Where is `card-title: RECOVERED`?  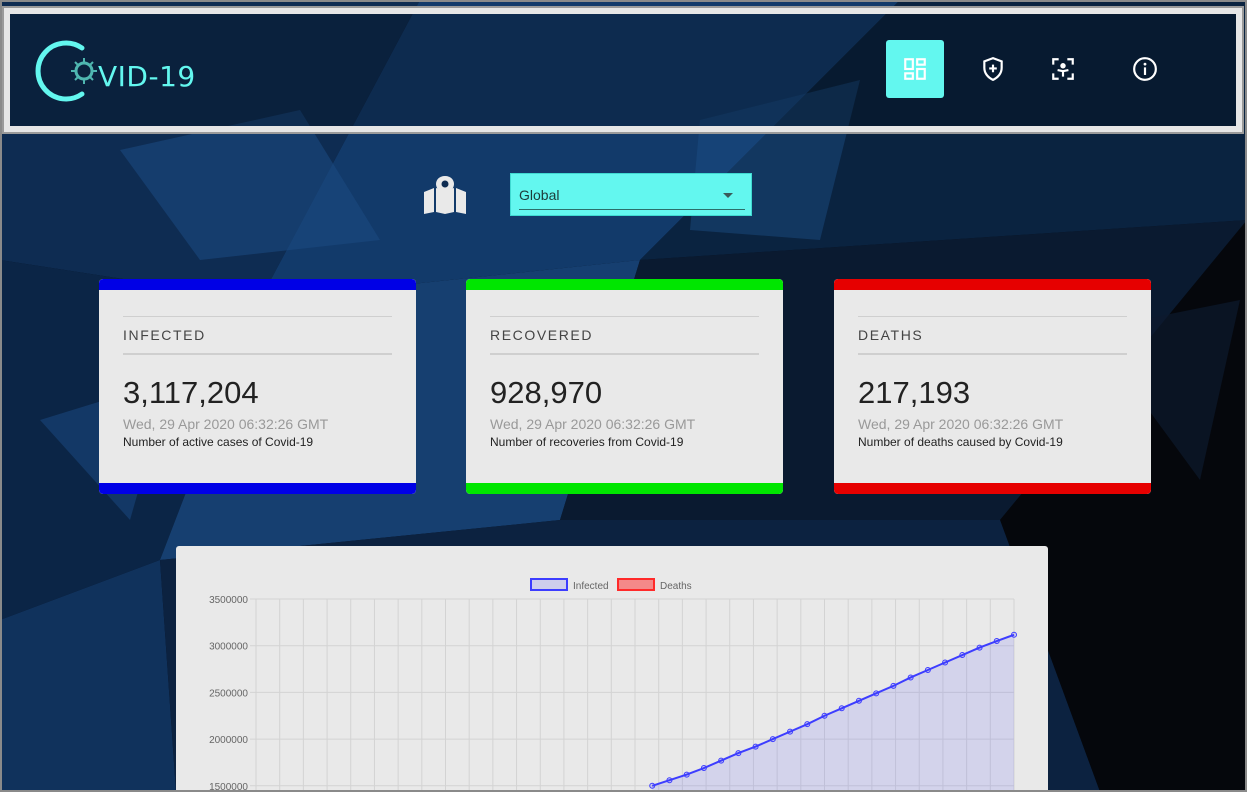 card-title: RECOVERED is located at coordinates (542, 335).